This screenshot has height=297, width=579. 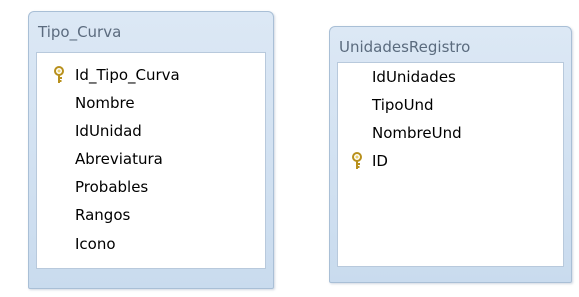 What do you see at coordinates (151, 103) in the screenshot?
I see `field-row: Nombre` at bounding box center [151, 103].